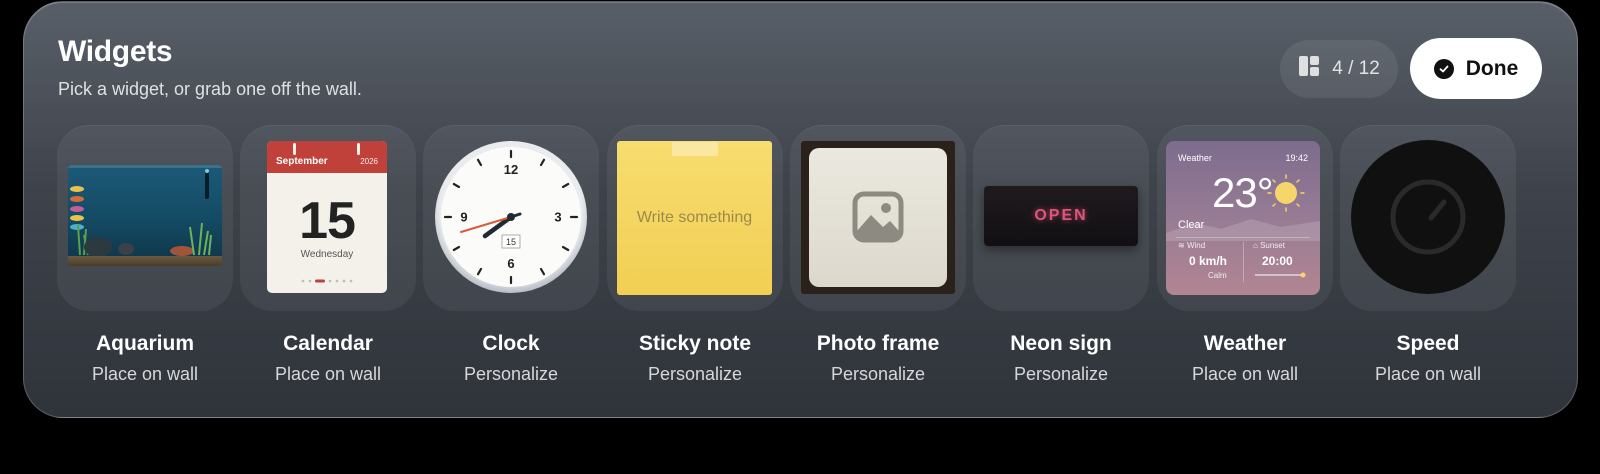  I want to click on sticky-note-preview: Write something, so click(694, 218).